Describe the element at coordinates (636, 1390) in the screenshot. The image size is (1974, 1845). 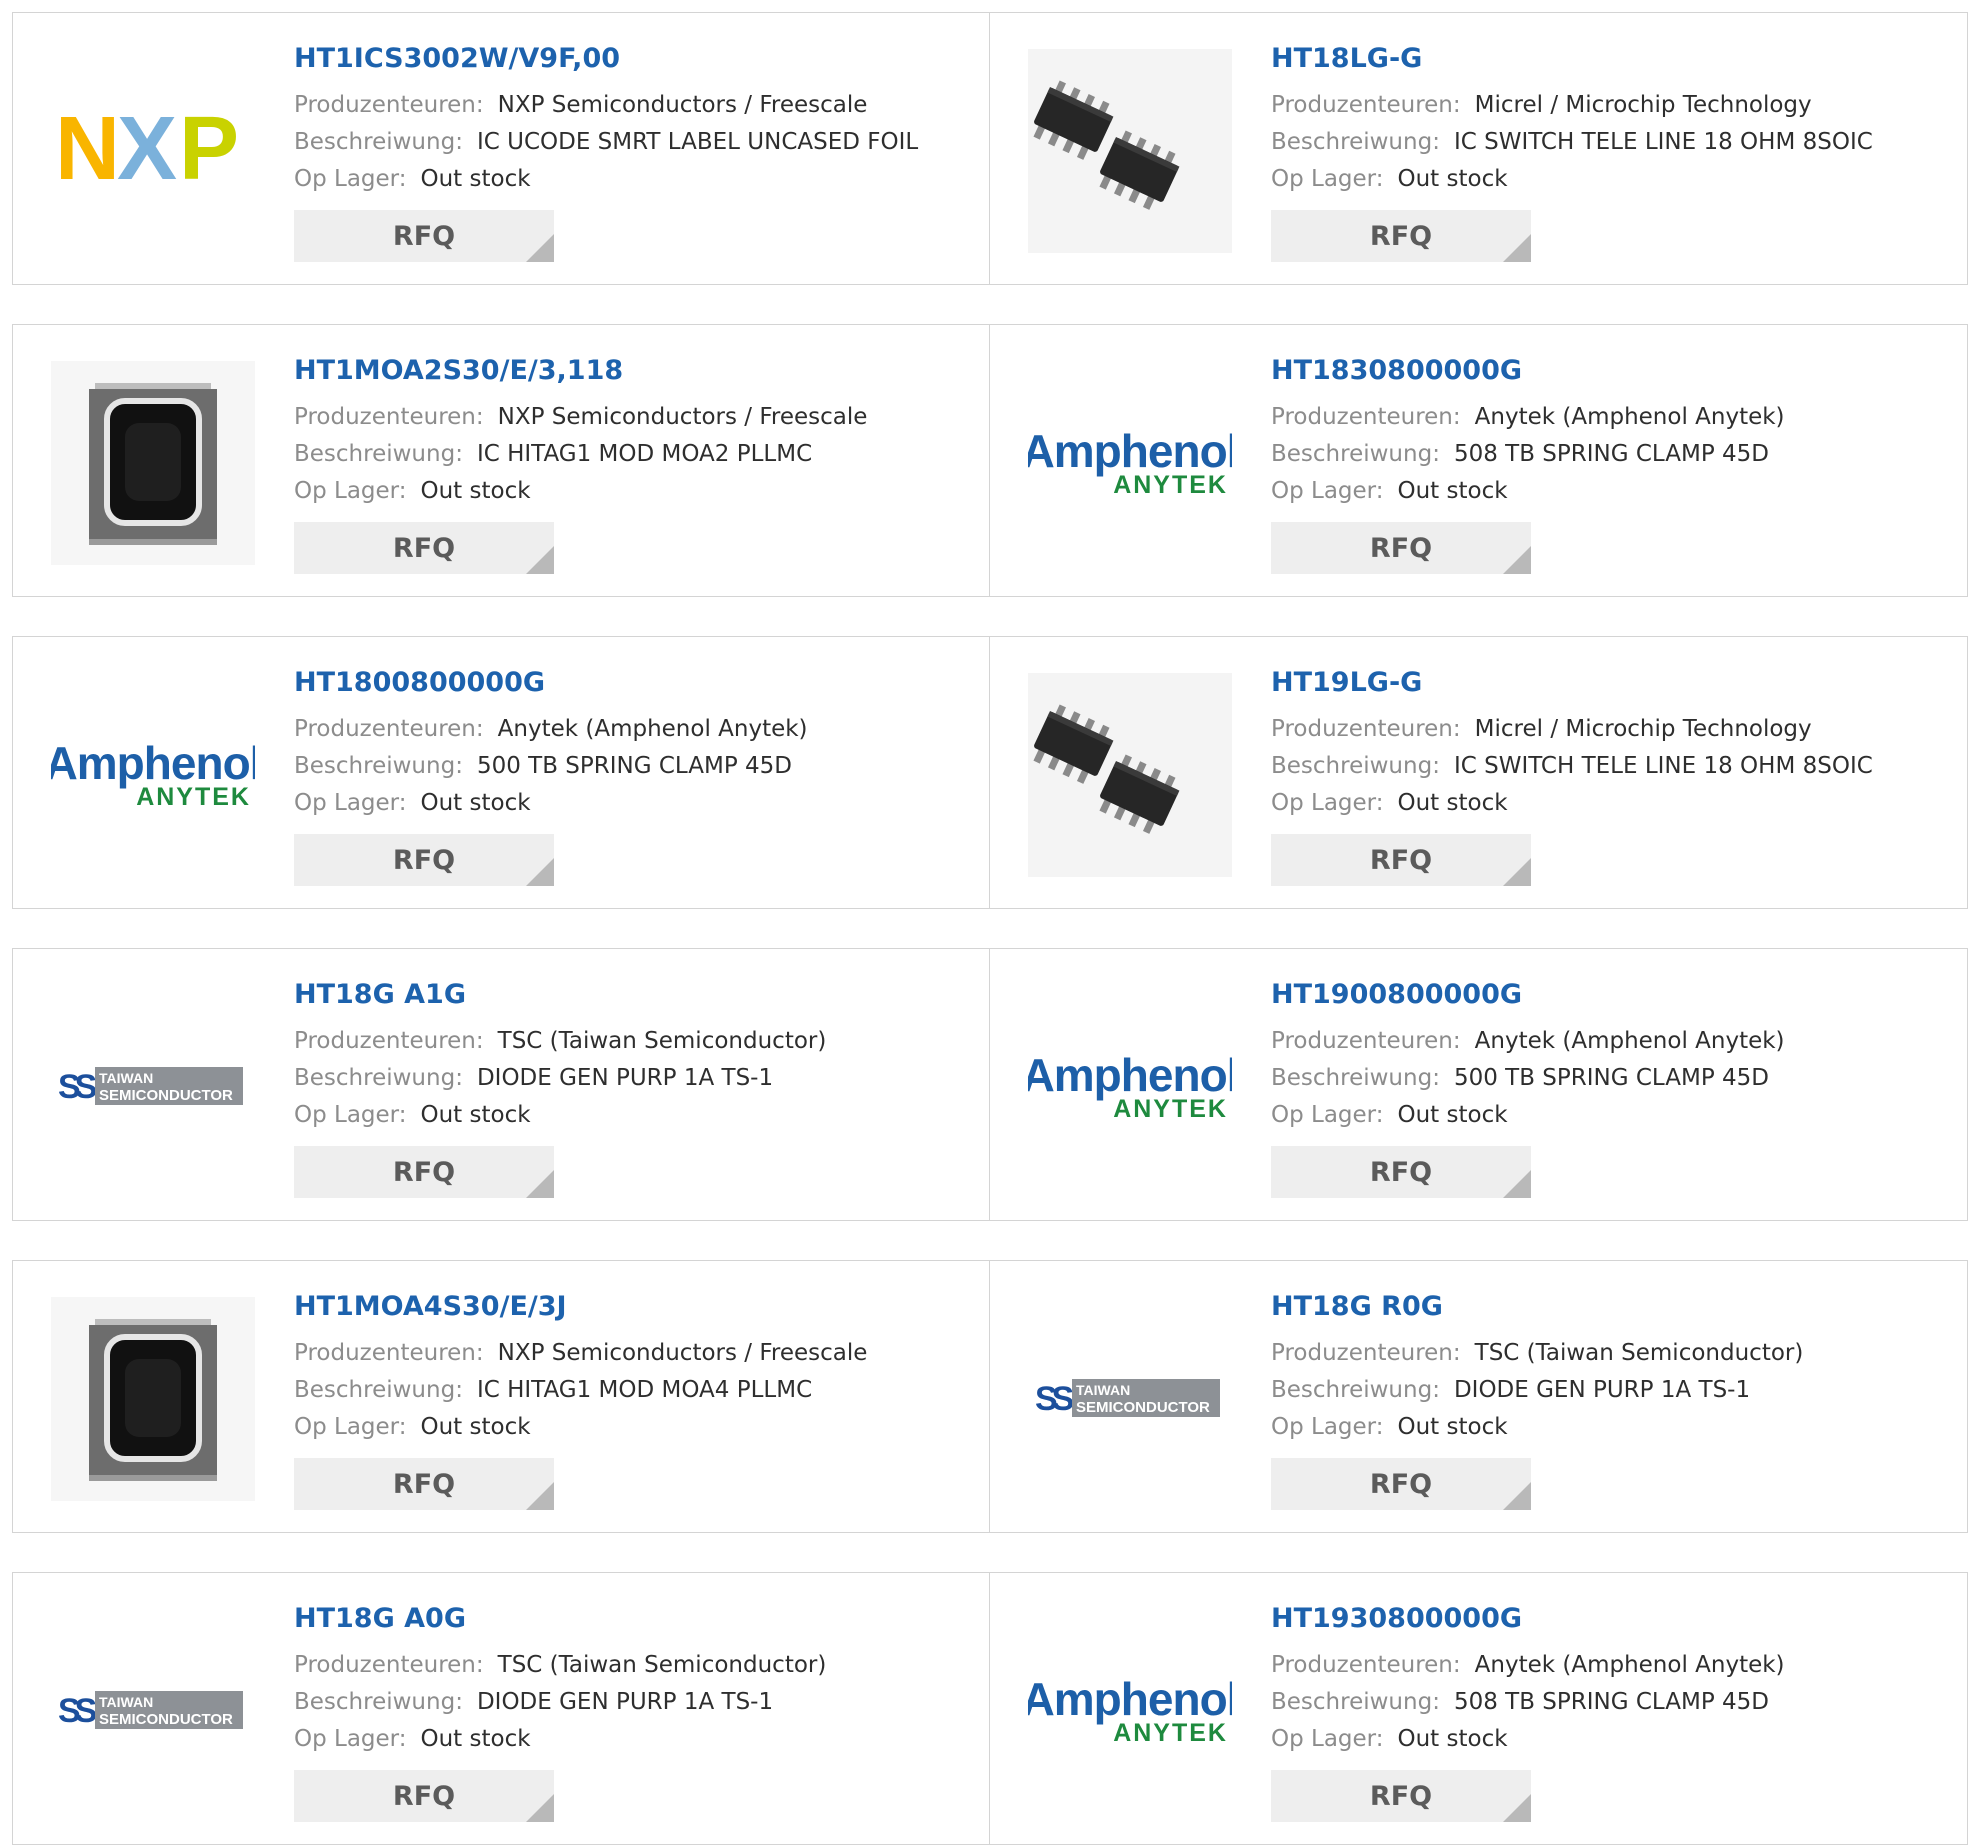
I see `description-line: Beschreiwung: IC HITAG1 MOD MOA4 PLLMC` at that location.